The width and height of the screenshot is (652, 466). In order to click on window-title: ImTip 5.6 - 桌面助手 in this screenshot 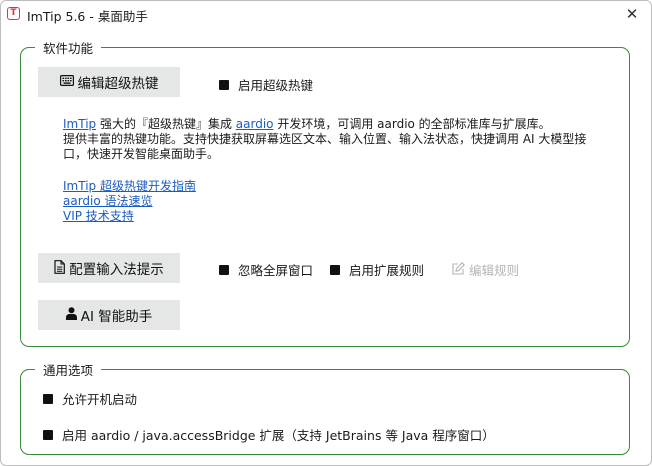, I will do `click(87, 16)`.